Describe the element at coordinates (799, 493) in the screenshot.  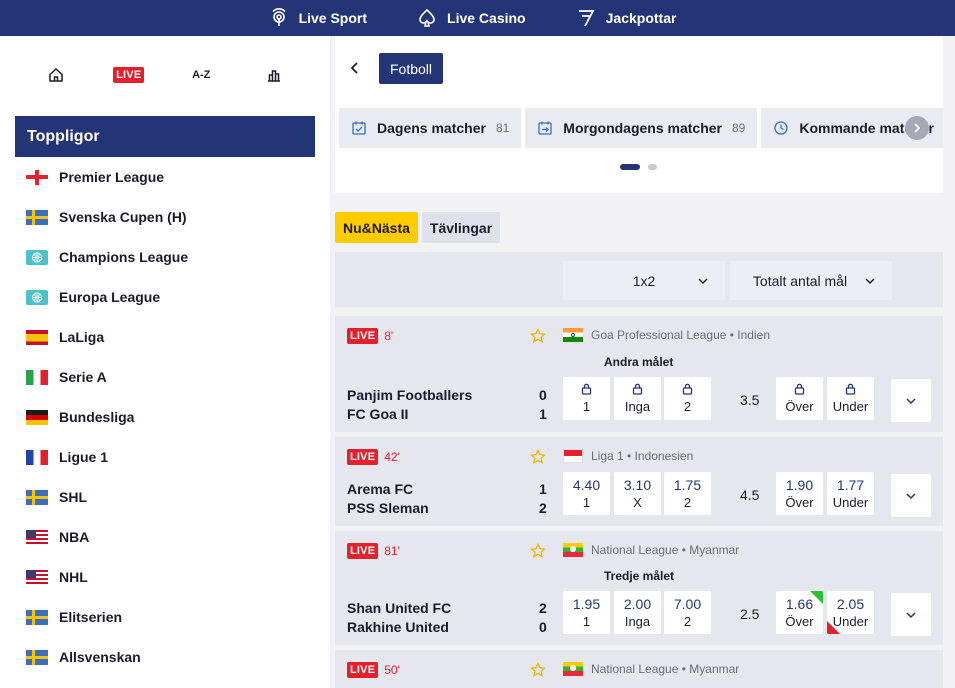
I see `odds-button: 1.90 Över` at that location.